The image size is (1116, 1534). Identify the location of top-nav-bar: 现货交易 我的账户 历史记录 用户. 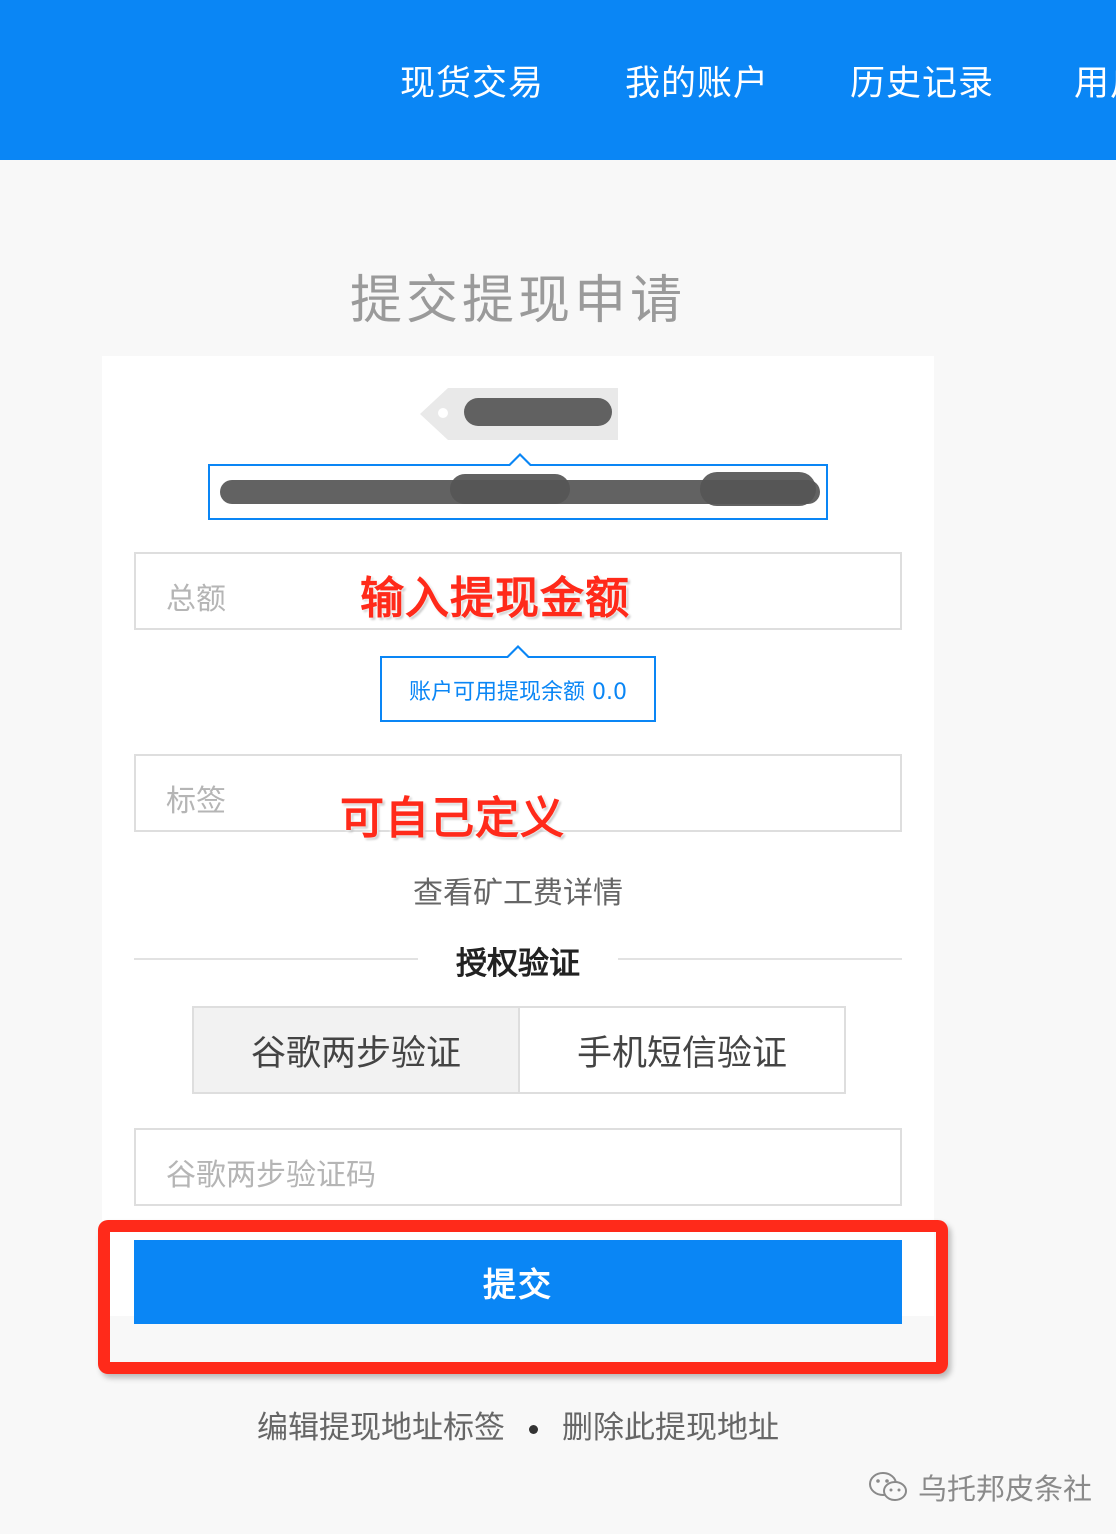
(558, 80).